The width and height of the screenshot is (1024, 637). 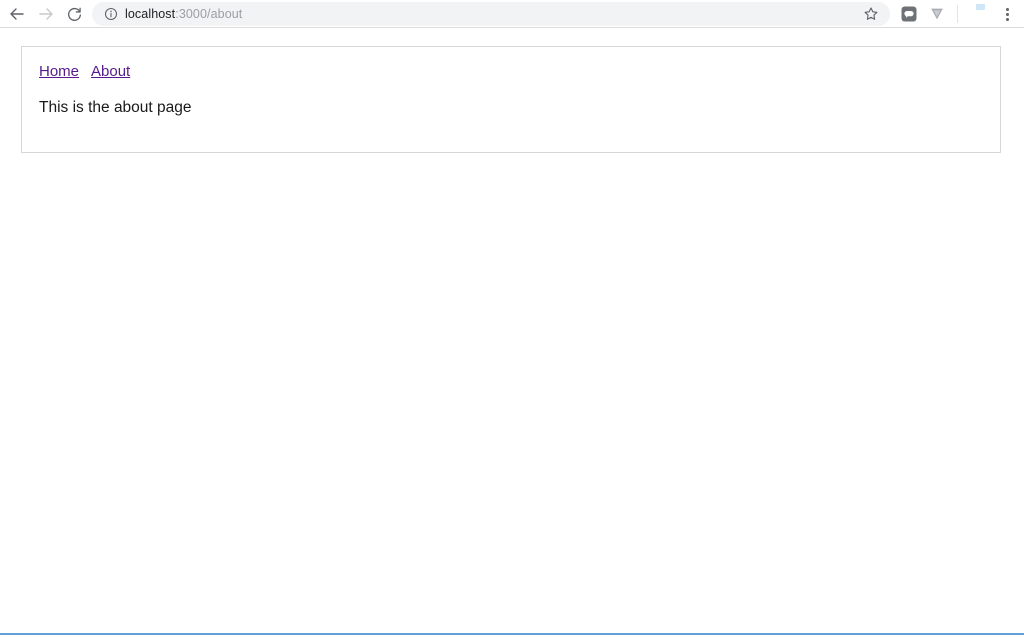 I want to click on chat-bubble-icon, so click(x=909, y=14).